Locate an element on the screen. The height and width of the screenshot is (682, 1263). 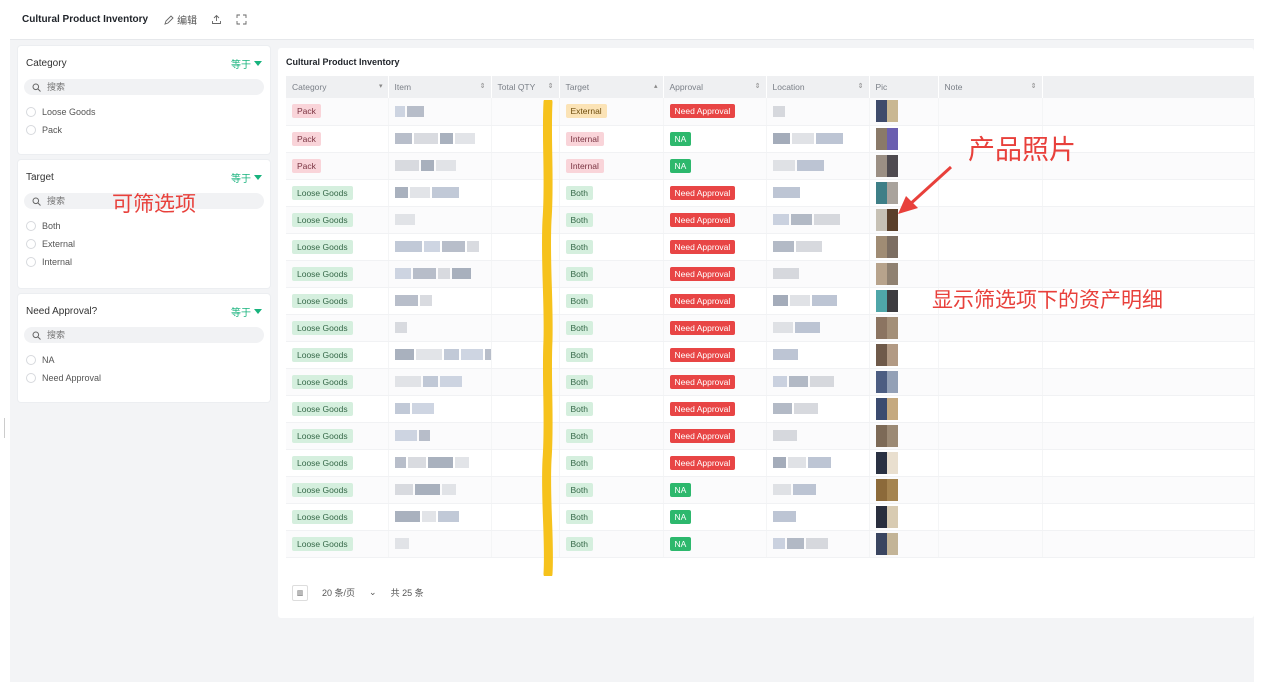
resize-handle is located at coordinates (4, 428).